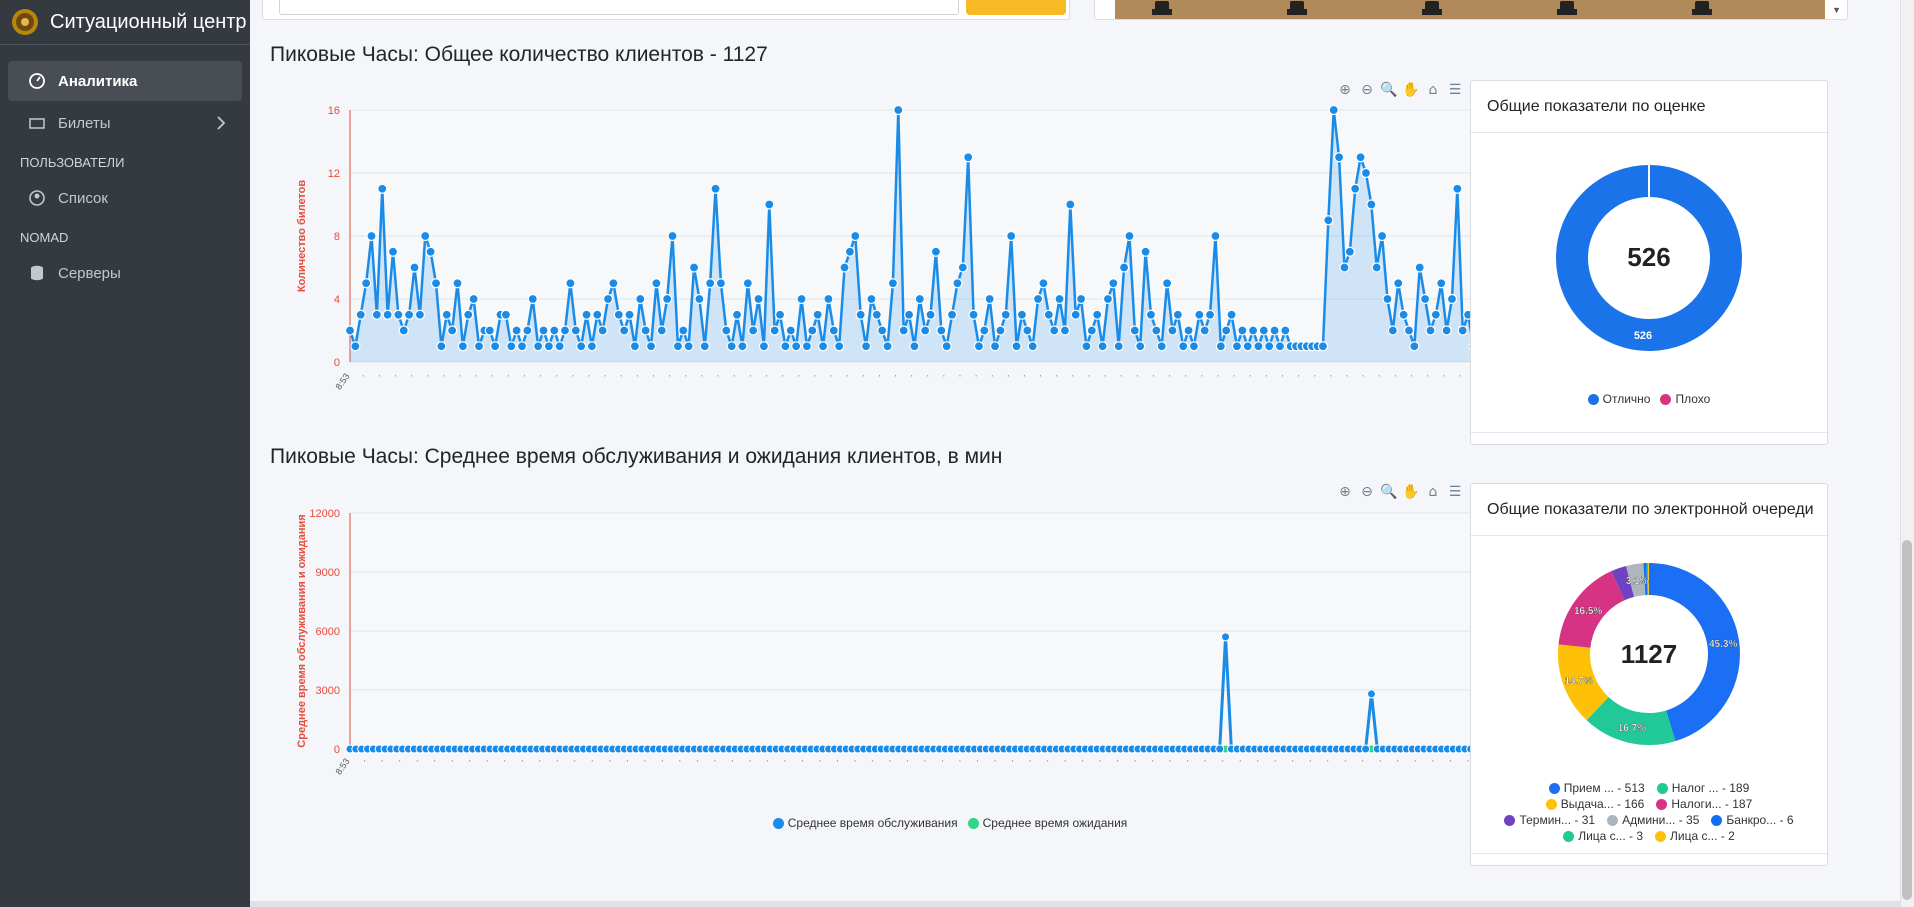 The width and height of the screenshot is (1914, 907). What do you see at coordinates (1752, 820) in the screenshot?
I see `legend-item: Банкро... - 6` at bounding box center [1752, 820].